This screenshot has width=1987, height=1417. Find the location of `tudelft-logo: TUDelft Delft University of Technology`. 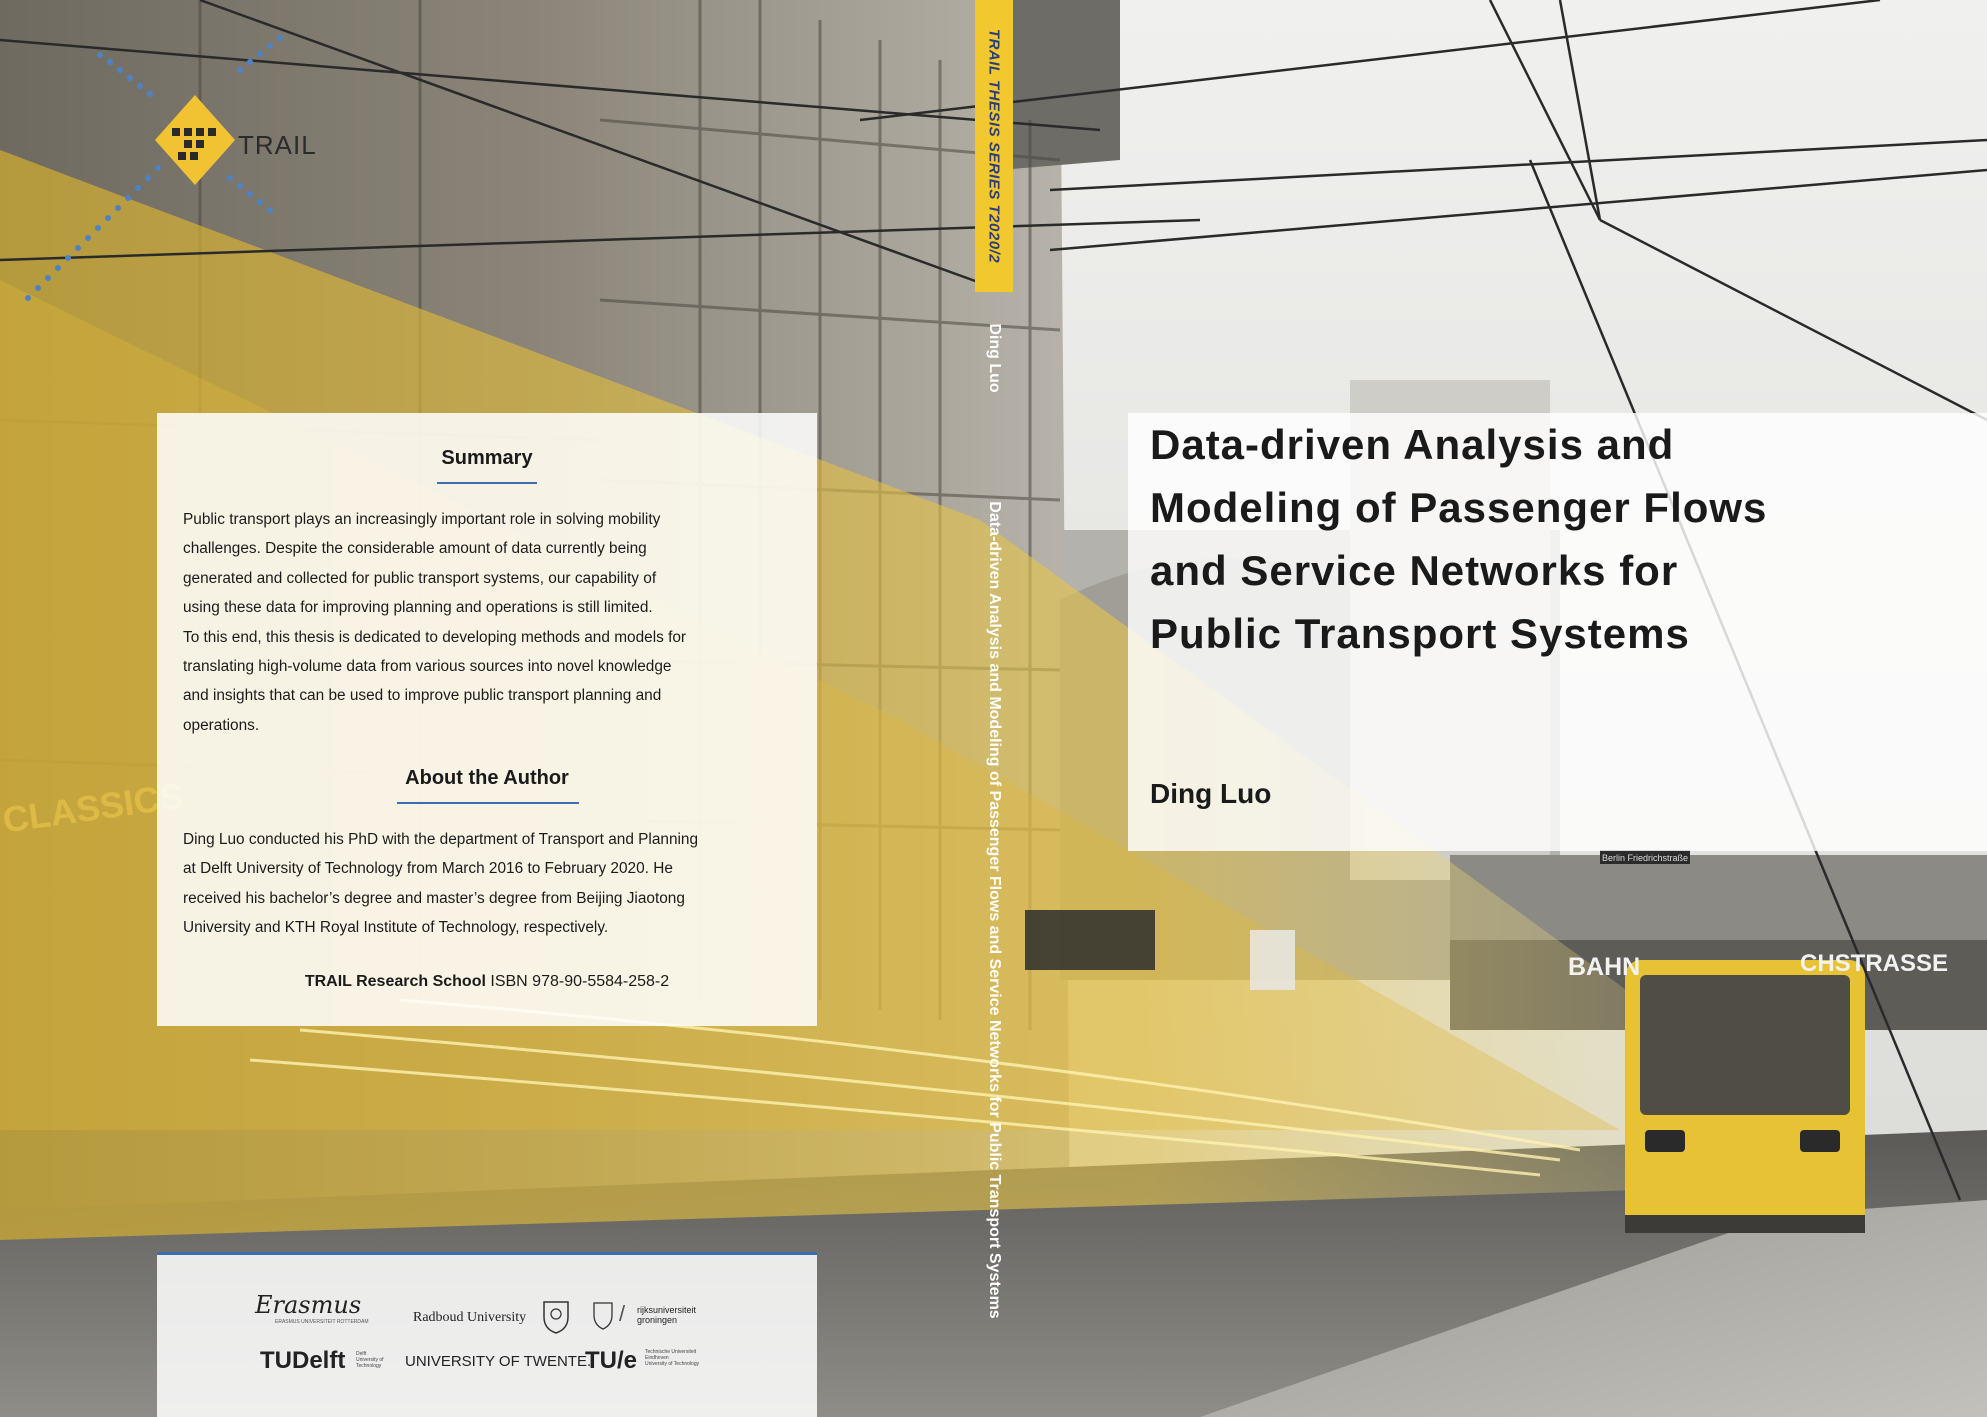

tudelft-logo: TUDelft Delft University of Technology is located at coordinates (322, 1361).